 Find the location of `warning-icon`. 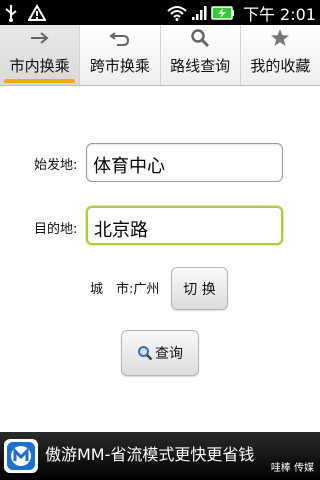

warning-icon is located at coordinates (37, 12).